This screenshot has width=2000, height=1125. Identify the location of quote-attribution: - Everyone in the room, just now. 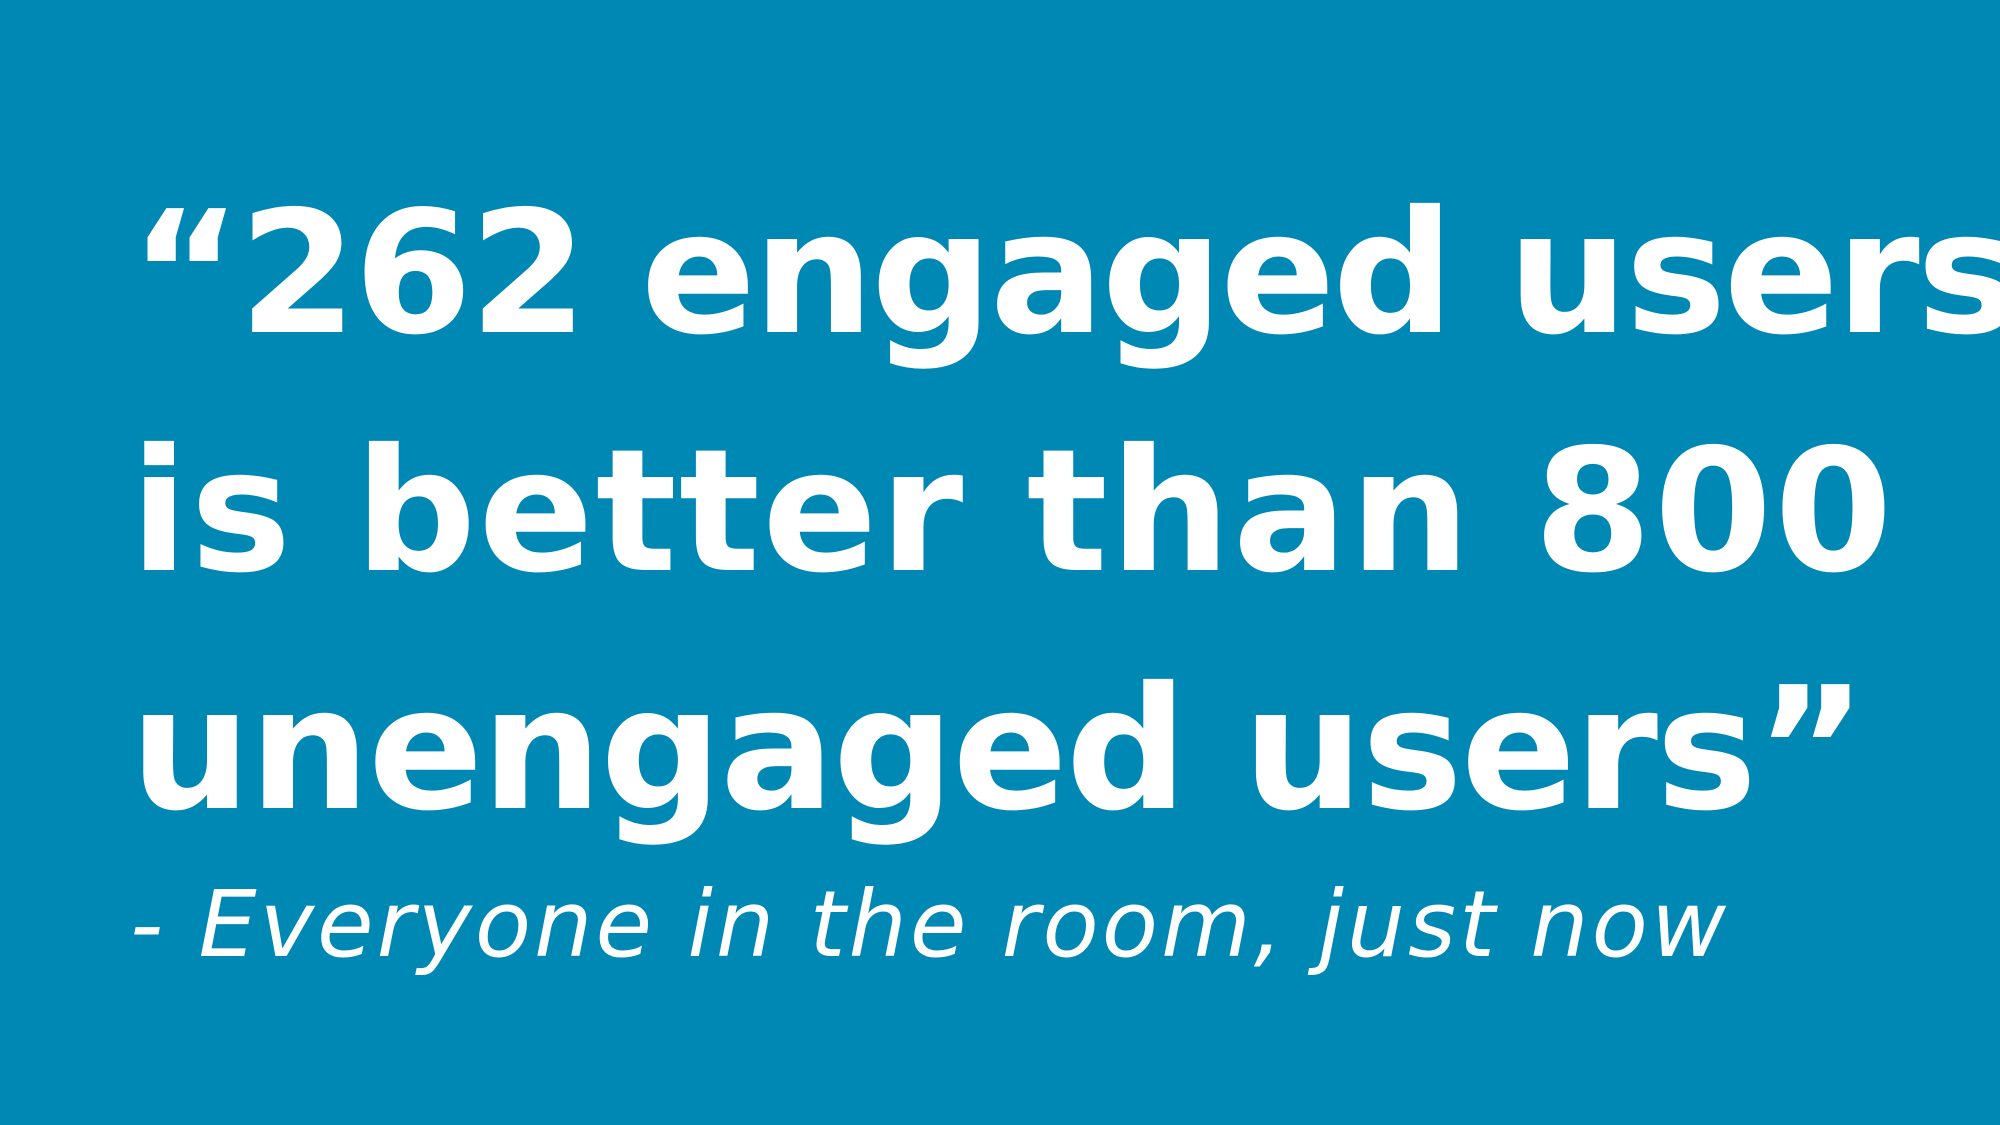
(930, 924).